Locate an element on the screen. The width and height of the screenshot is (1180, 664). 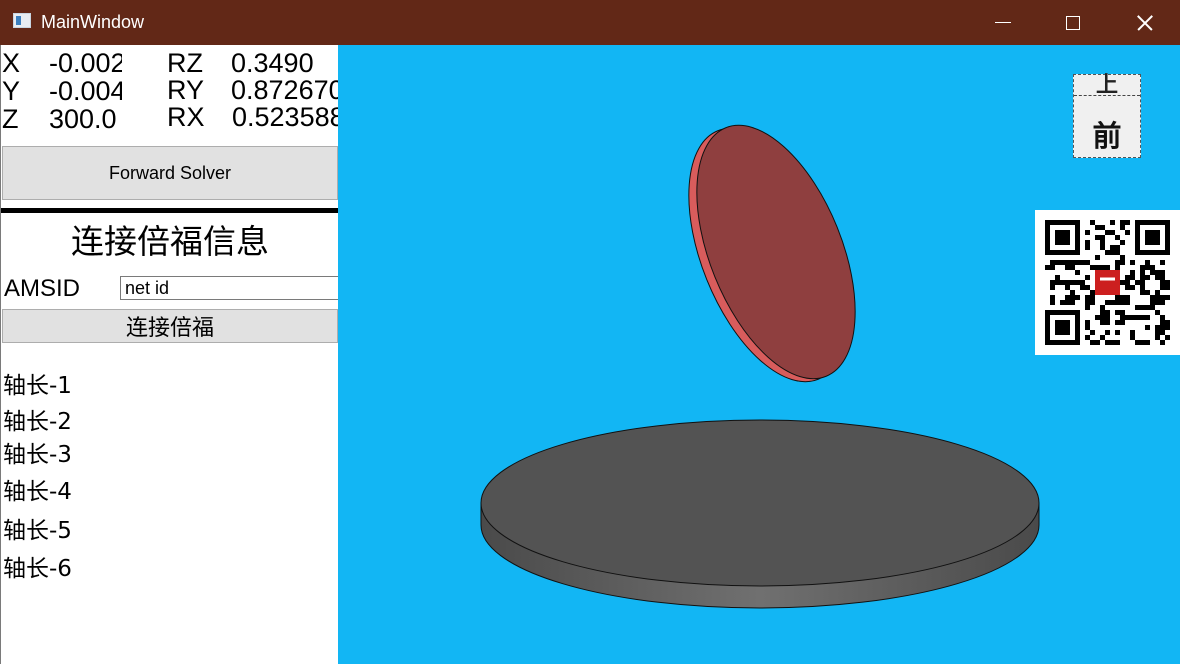
rz-value: 0.3490 is located at coordinates (272, 63).